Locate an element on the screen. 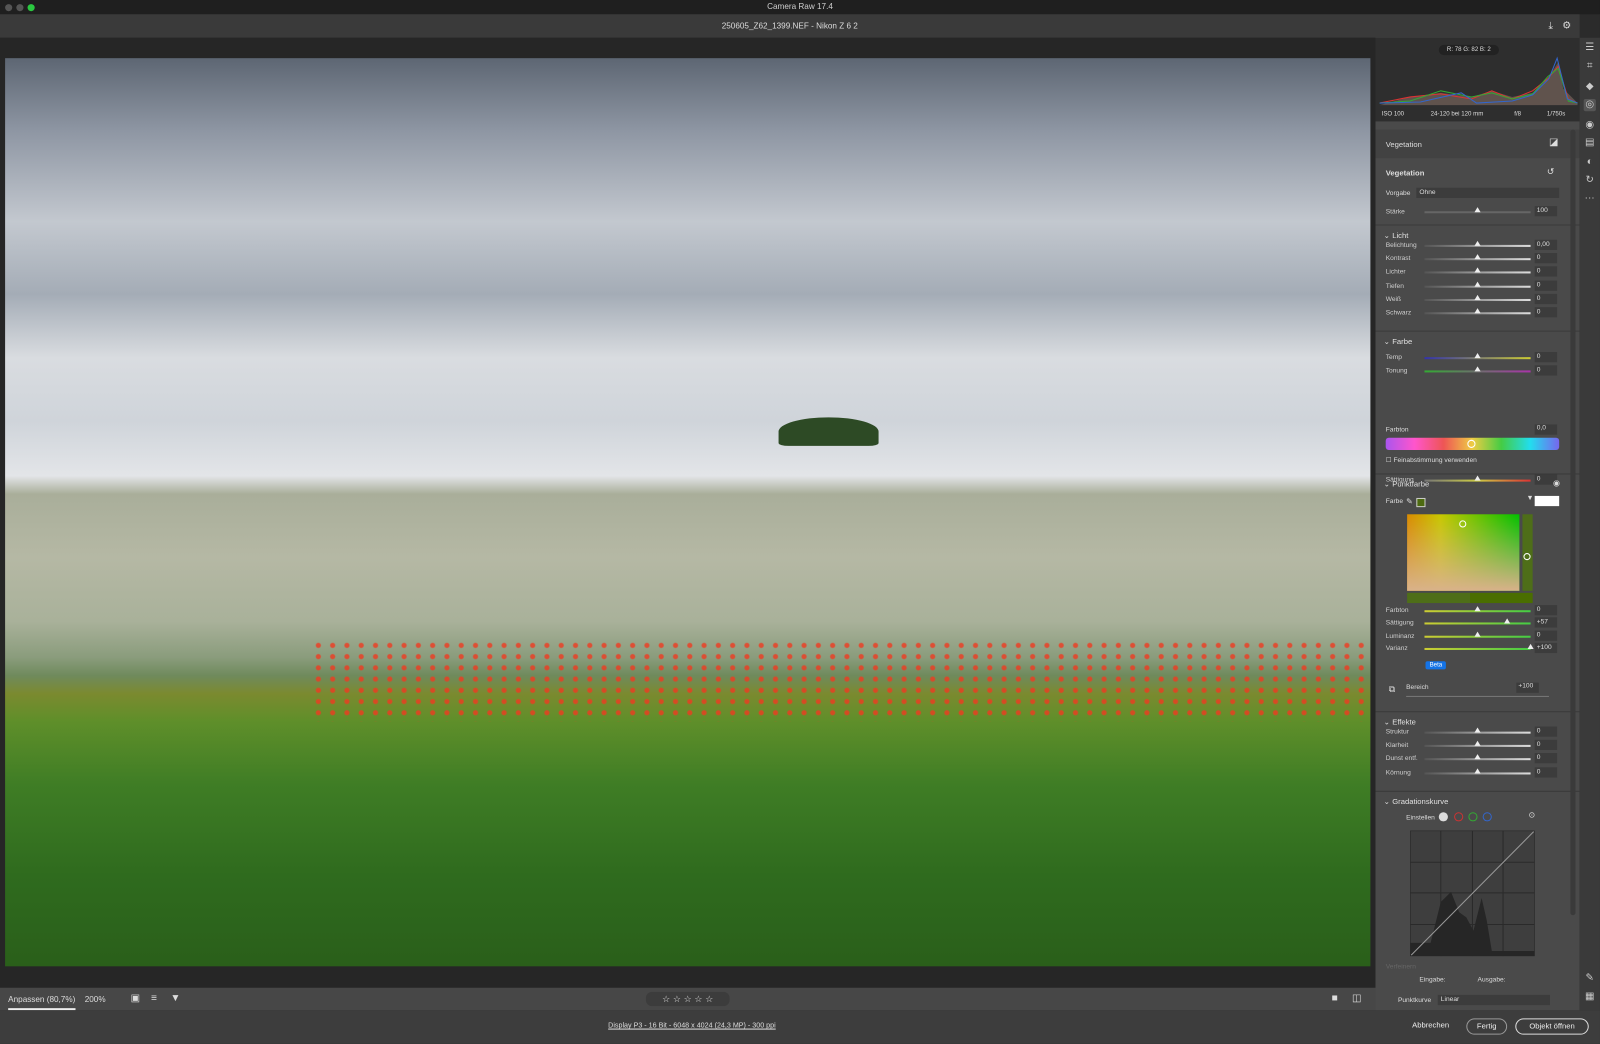 The height and width of the screenshot is (1044, 1600). open-object-button: Objekt öffnen is located at coordinates (1552, 1026).